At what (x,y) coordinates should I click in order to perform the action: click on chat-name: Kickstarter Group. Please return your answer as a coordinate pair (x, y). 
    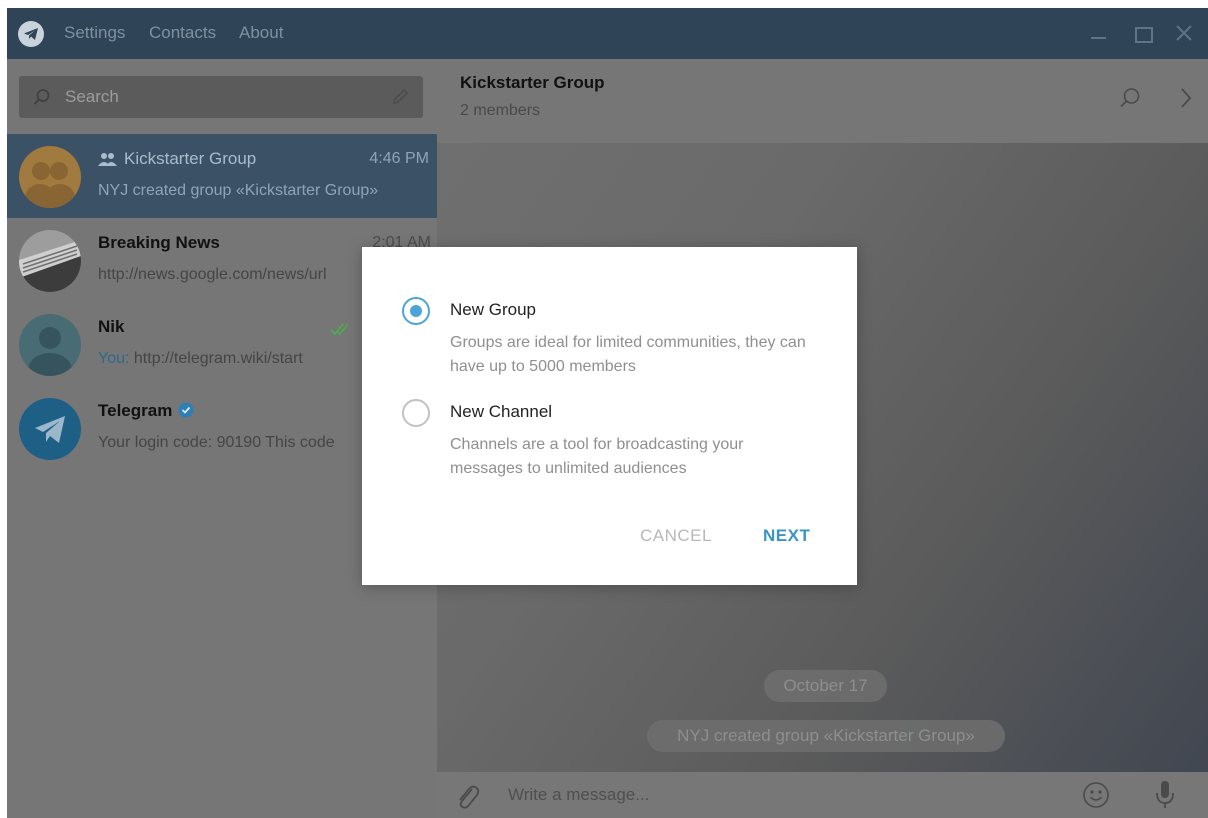
    Looking at the image, I should click on (177, 160).